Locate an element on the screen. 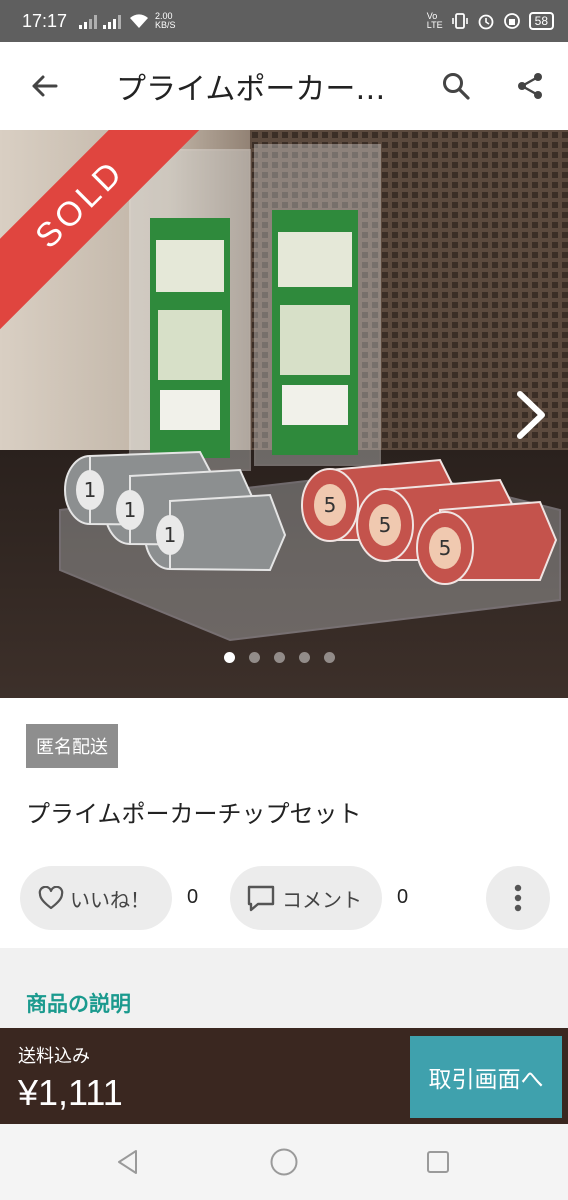 Image resolution: width=568 pixels, height=1200 pixels. status-time: 17:17 is located at coordinates (45, 20).